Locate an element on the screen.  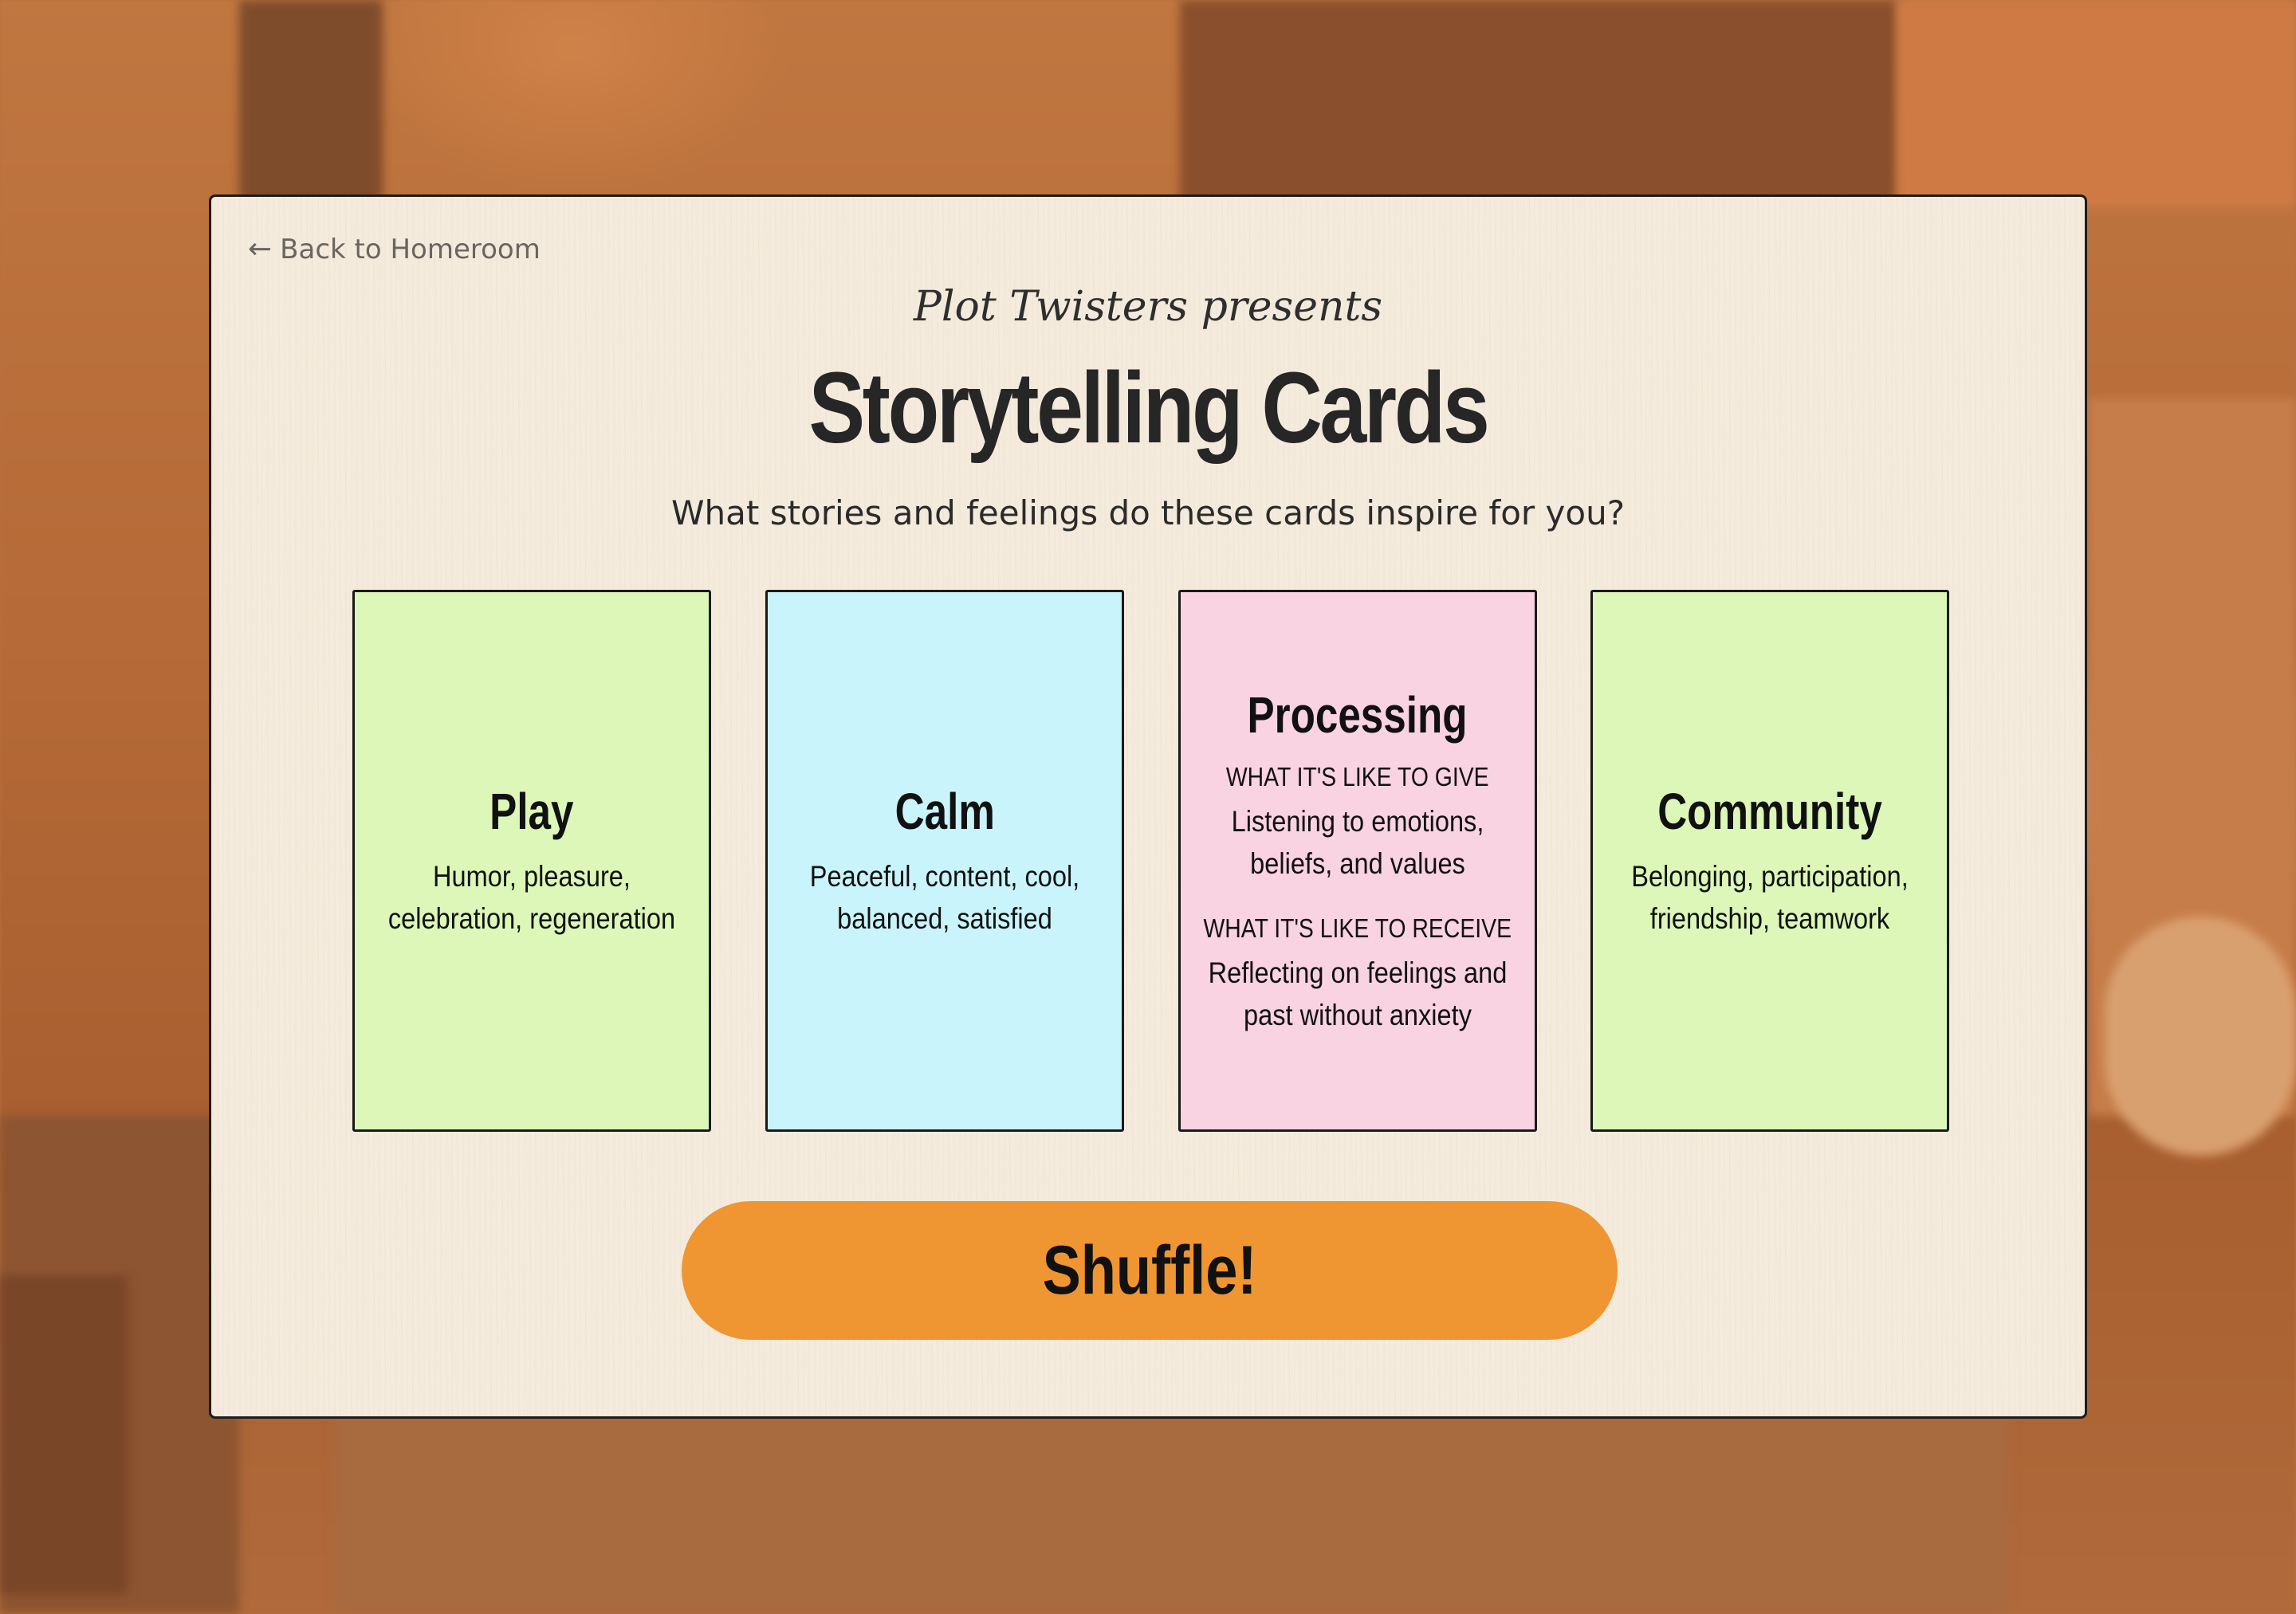
back-link-label: Back to Homeroom is located at coordinates (411, 249).